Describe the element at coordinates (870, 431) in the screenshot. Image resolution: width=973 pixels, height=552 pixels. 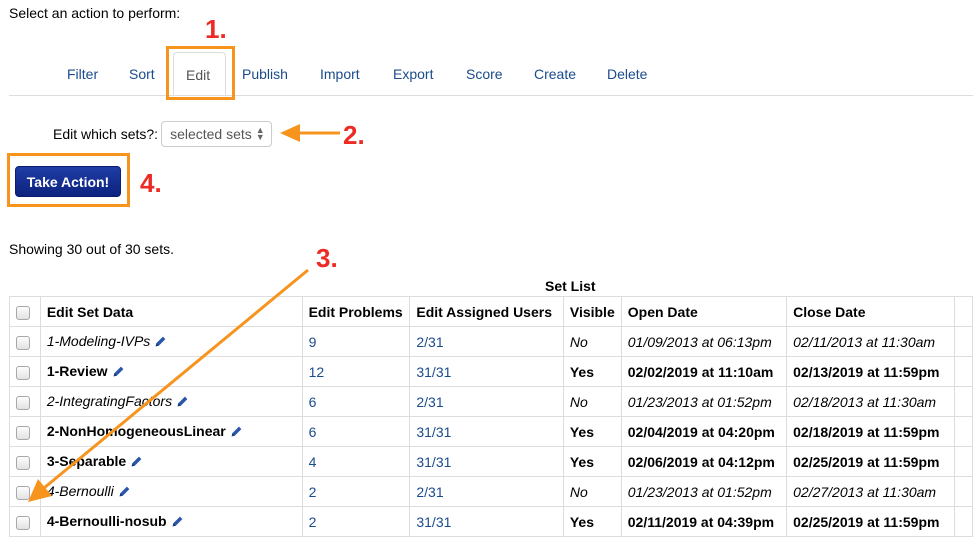
I see `close-date-cell: 02/18/2019 at 11:59pm` at that location.